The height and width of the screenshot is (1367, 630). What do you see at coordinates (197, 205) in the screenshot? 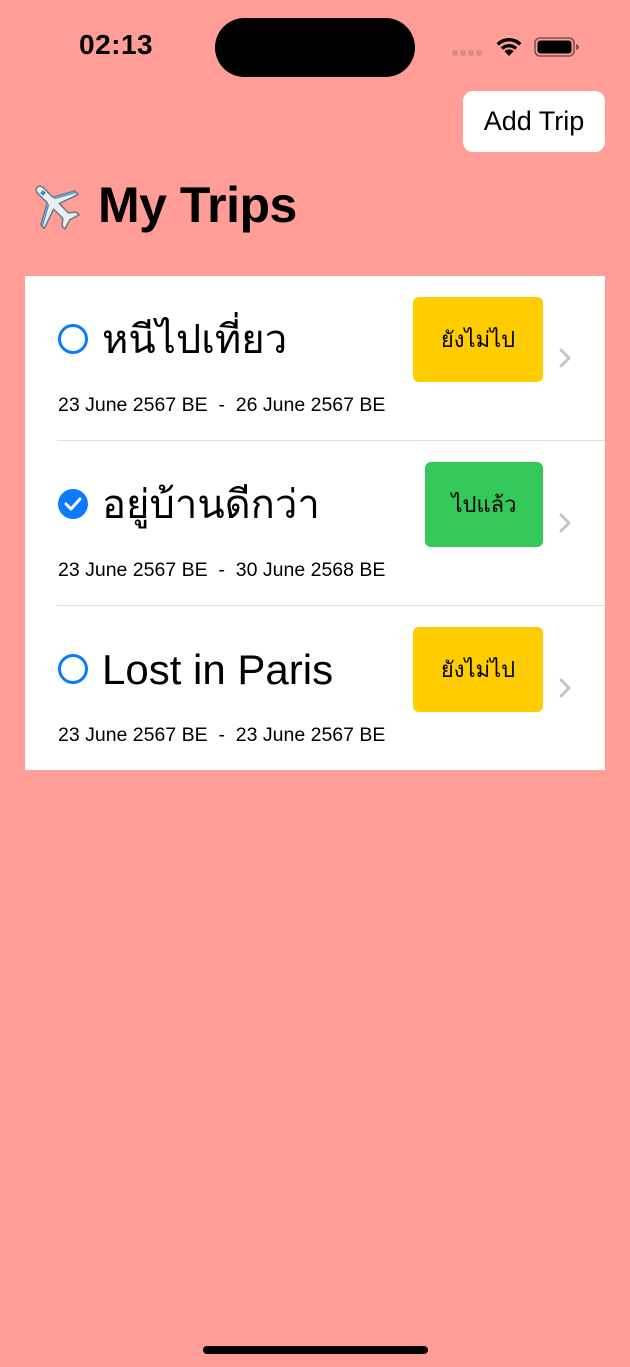
I see `page-title-text: My Trips` at bounding box center [197, 205].